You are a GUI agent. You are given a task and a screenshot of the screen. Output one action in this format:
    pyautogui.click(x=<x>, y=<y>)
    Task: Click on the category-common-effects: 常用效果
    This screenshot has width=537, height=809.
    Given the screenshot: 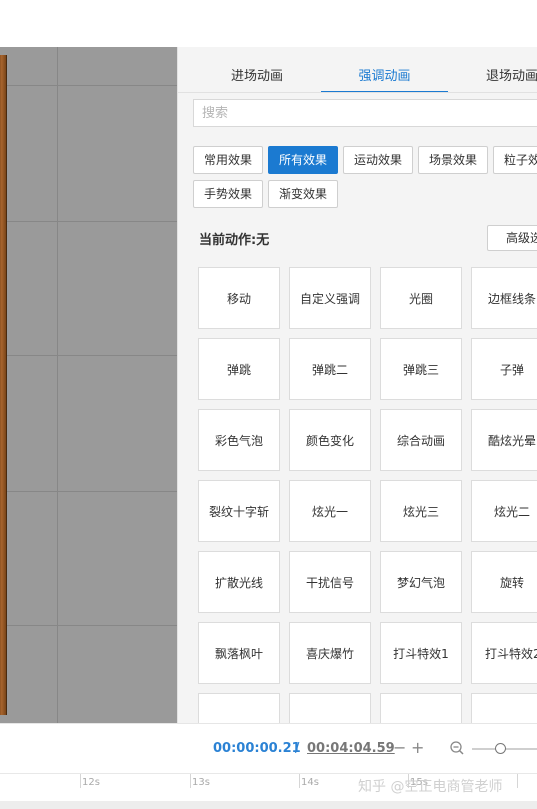 What is the action you would take?
    pyautogui.click(x=228, y=160)
    